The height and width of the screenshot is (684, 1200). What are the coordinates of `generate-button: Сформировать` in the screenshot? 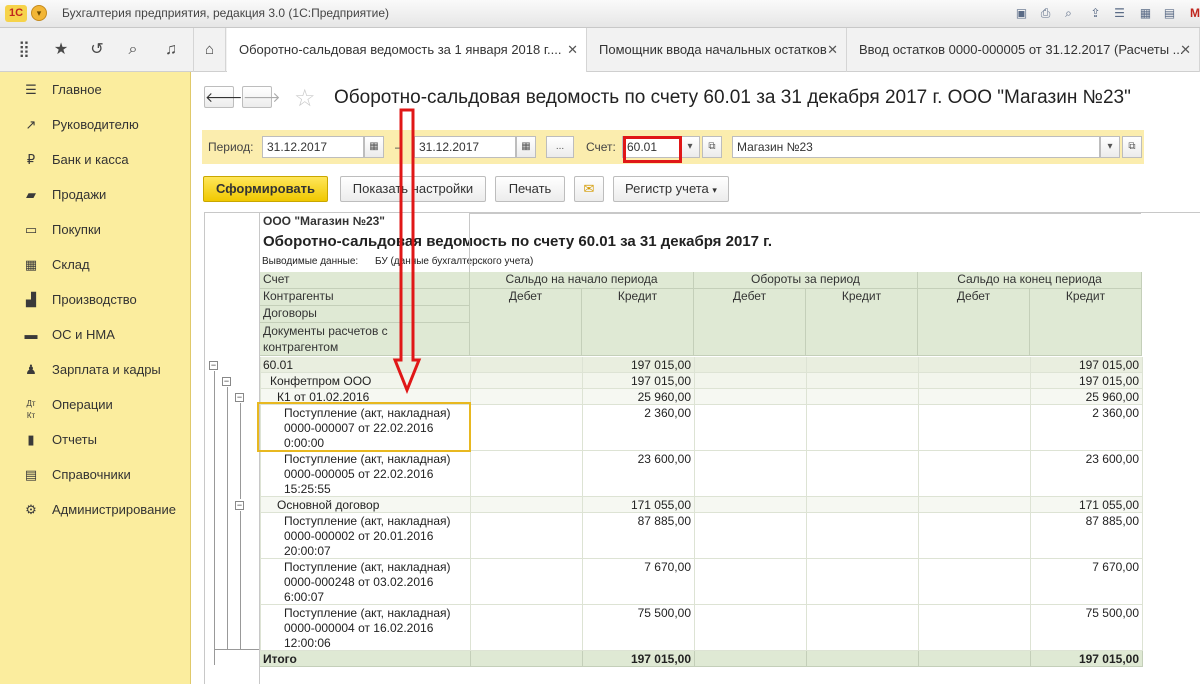 It's located at (265, 189).